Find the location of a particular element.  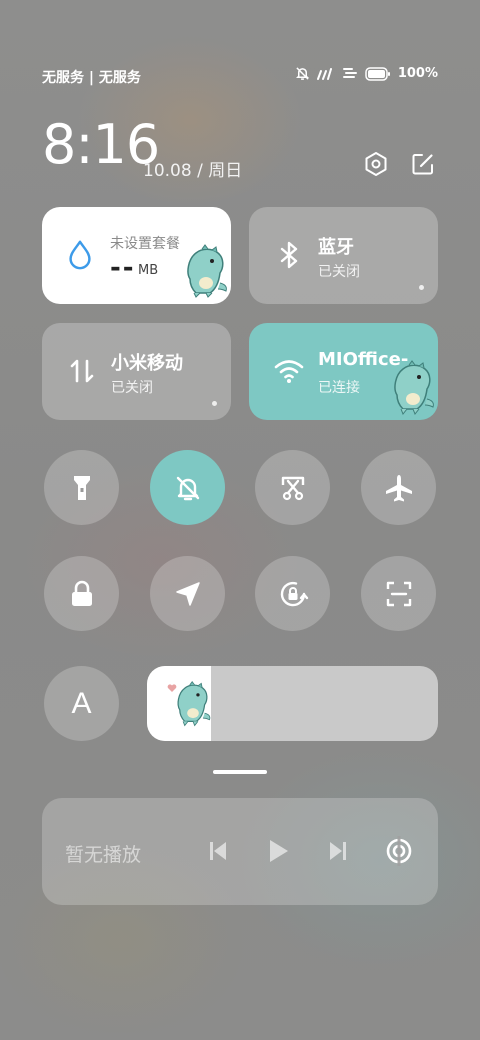

battery-icon is located at coordinates (377, 73).